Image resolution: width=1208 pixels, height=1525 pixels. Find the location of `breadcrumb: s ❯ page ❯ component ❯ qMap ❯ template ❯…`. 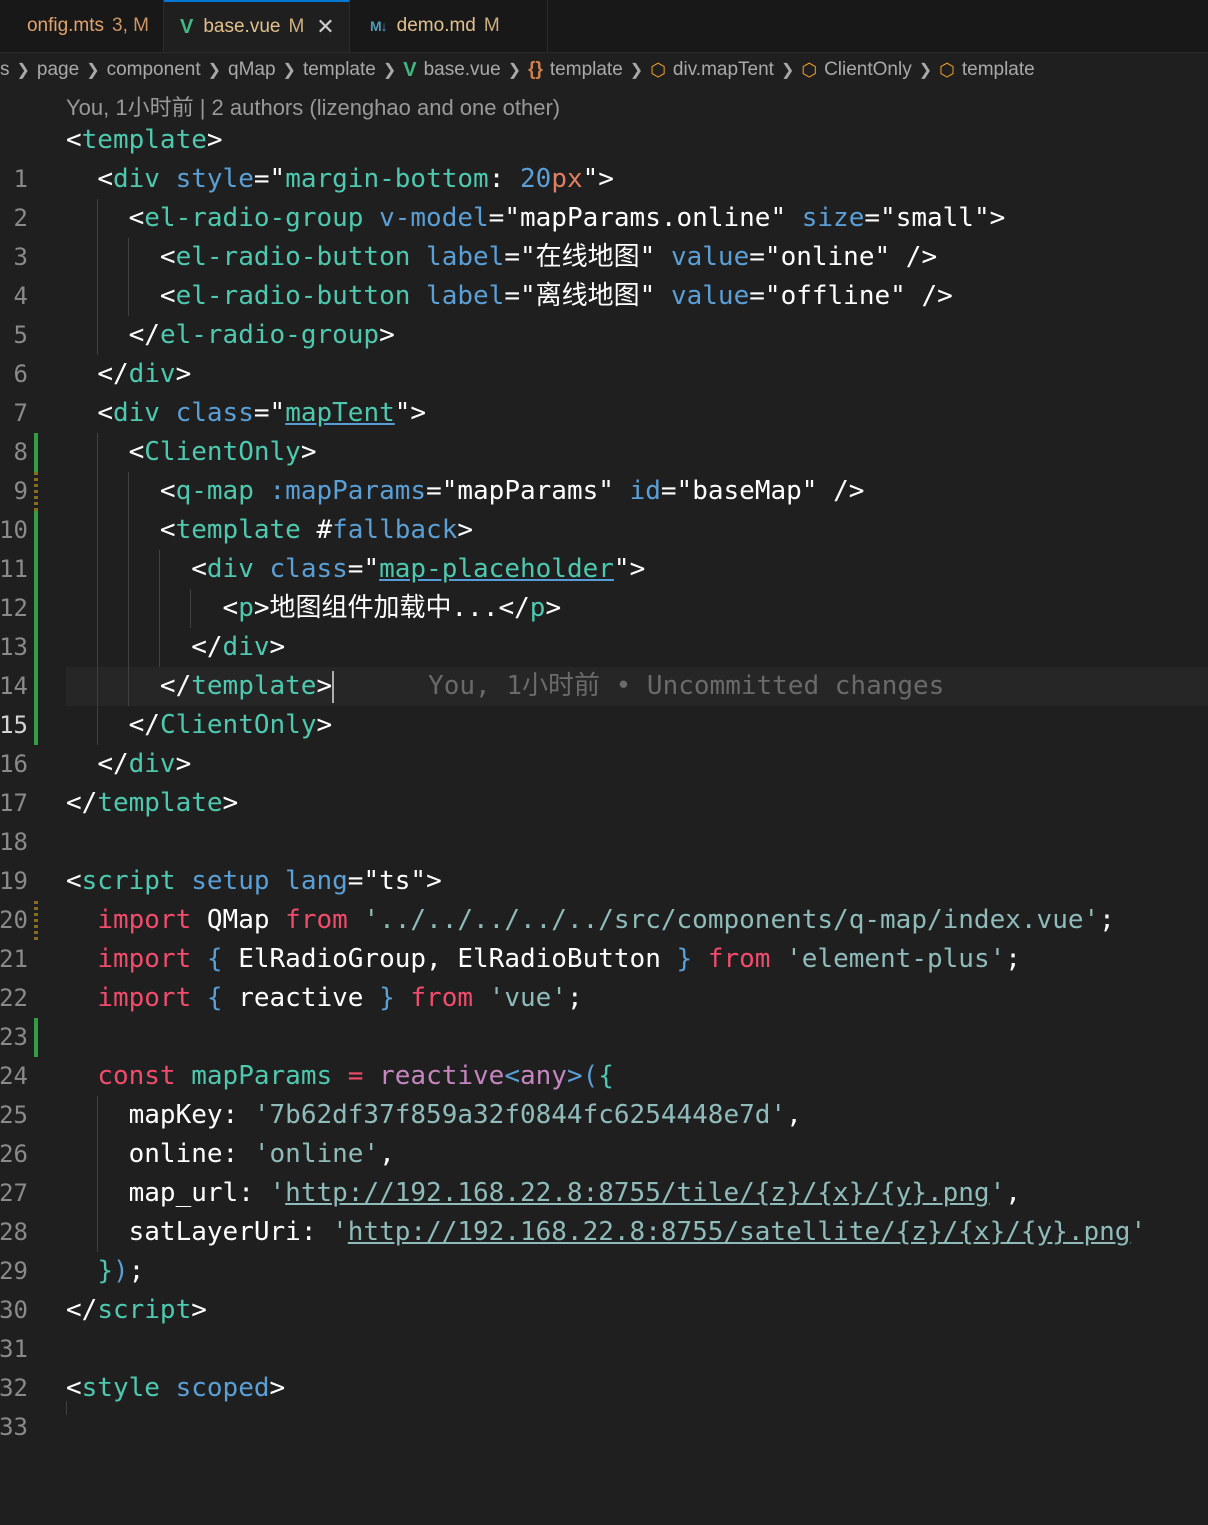

breadcrumb: s ❯ page ❯ component ❯ qMap ❯ template ❯… is located at coordinates (604, 70).